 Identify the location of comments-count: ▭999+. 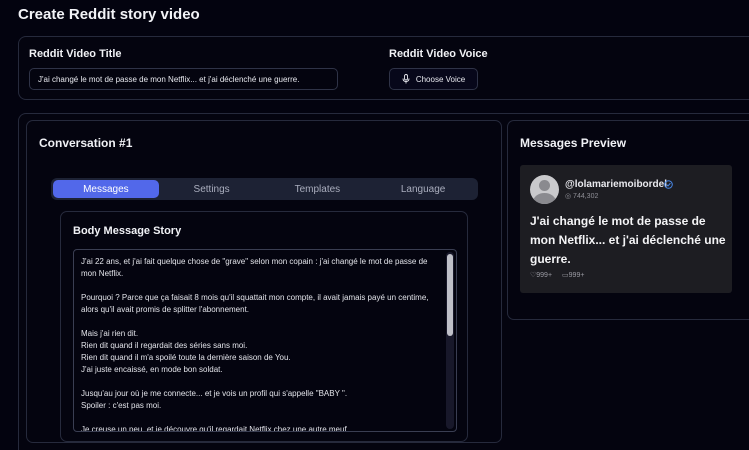
(573, 275).